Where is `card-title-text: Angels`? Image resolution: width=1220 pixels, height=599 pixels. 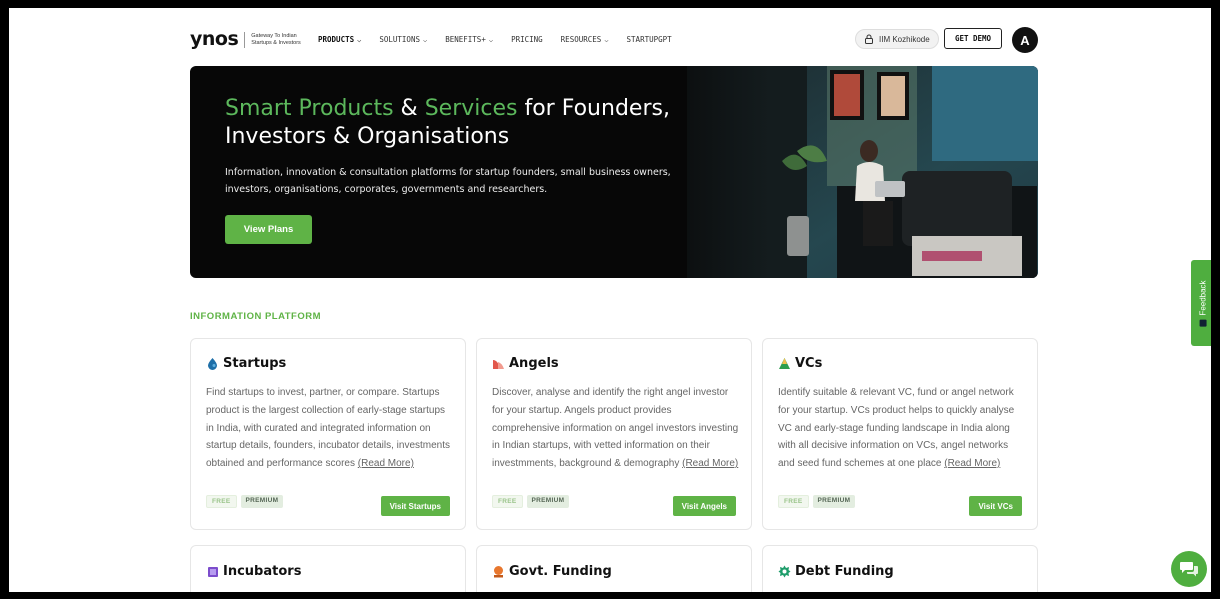
card-title-text: Angels is located at coordinates (534, 363).